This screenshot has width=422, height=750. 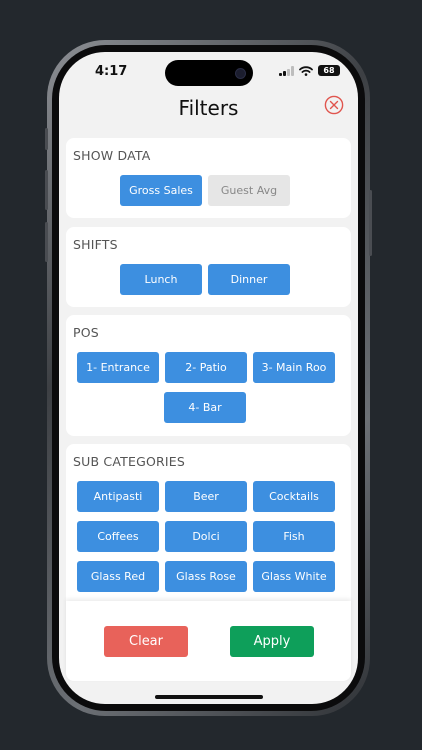 What do you see at coordinates (370, 223) in the screenshot?
I see `phone-power-button` at bounding box center [370, 223].